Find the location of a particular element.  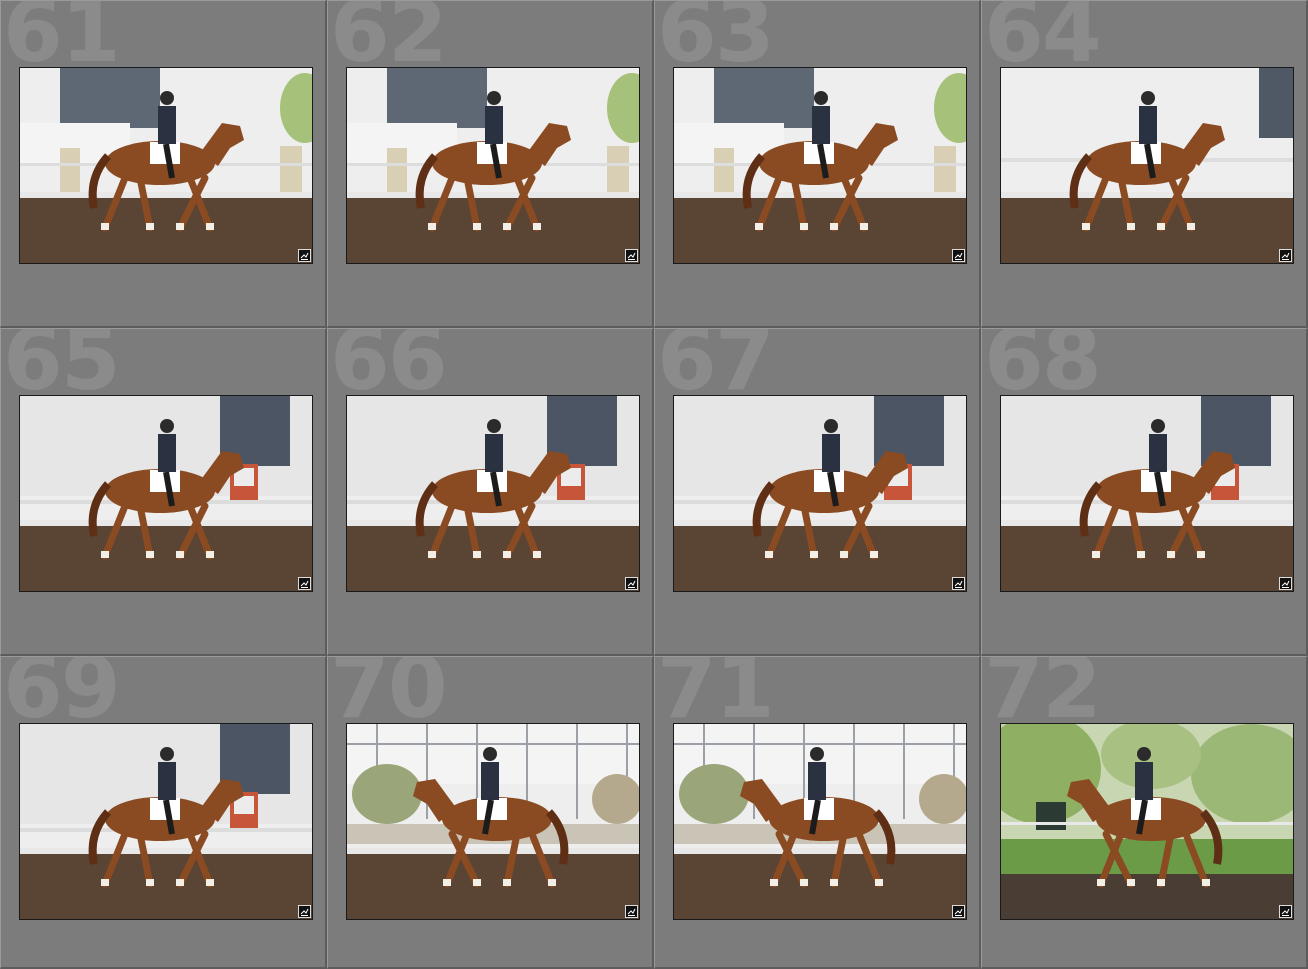

cell-index-number: 67 is located at coordinates (716, 369).